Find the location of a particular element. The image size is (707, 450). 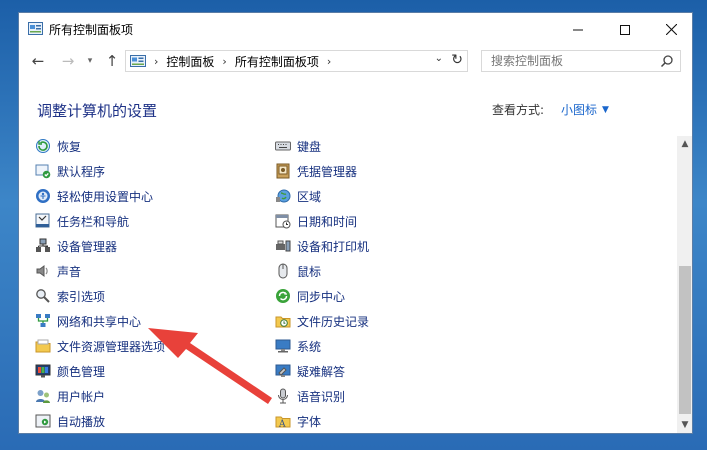

scrollbar-thumb is located at coordinates (685, 340).